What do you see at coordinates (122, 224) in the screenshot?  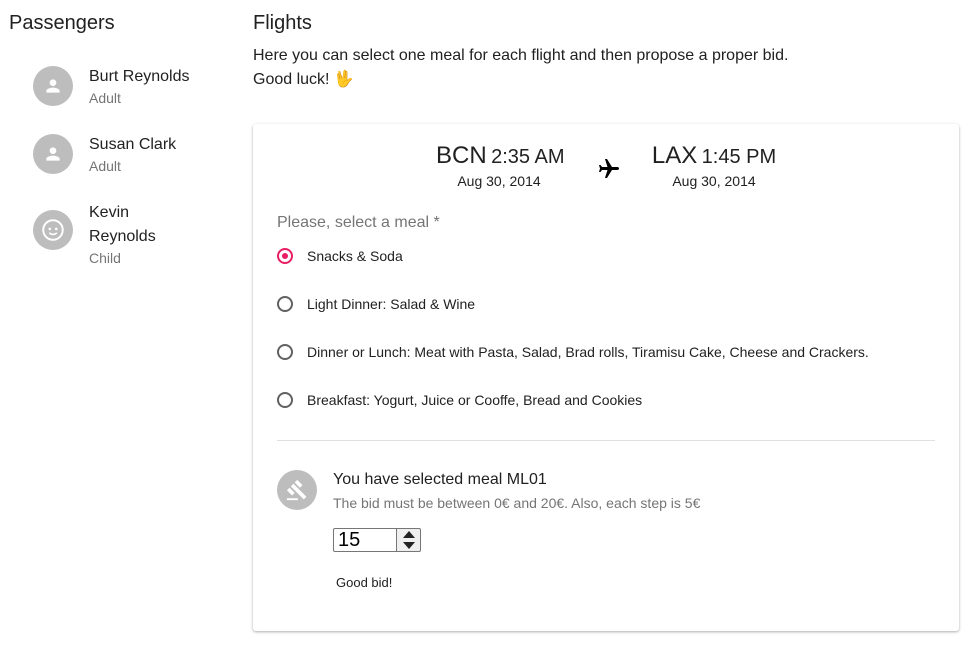 I see `passenger-name: Kevin Reynolds` at bounding box center [122, 224].